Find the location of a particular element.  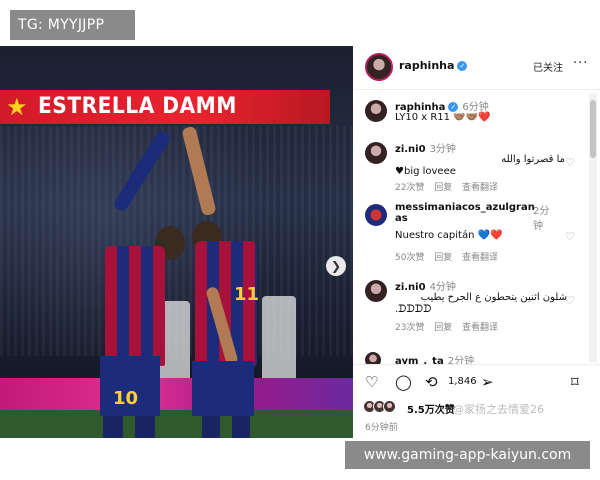

player-shirt is located at coordinates (135, 306).